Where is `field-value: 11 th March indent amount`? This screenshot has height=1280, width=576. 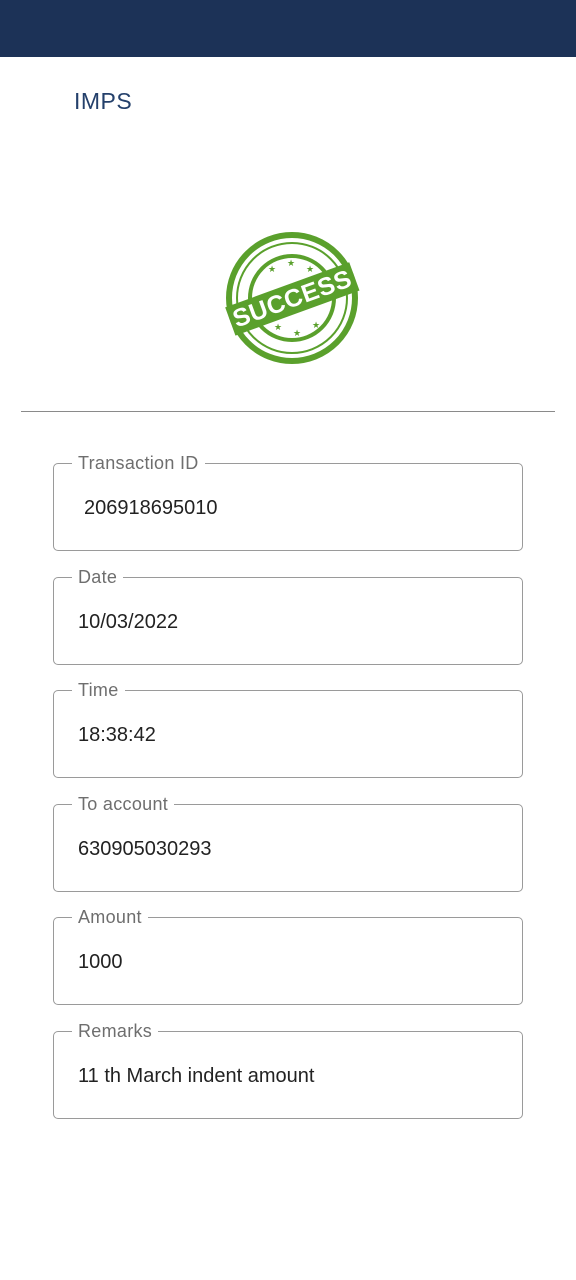
field-value: 11 th March indent amount is located at coordinates (196, 1076).